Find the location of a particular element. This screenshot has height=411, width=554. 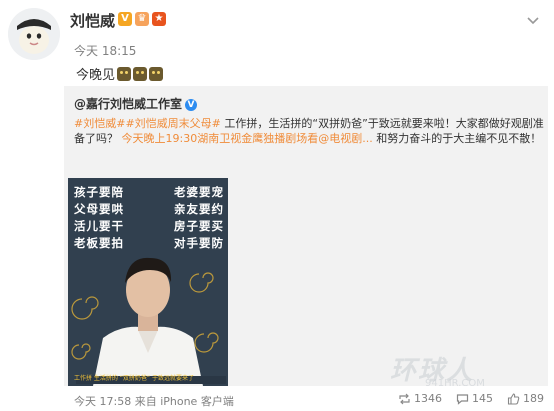

repost-author: @嘉行刘恺威工作室 V is located at coordinates (136, 103).